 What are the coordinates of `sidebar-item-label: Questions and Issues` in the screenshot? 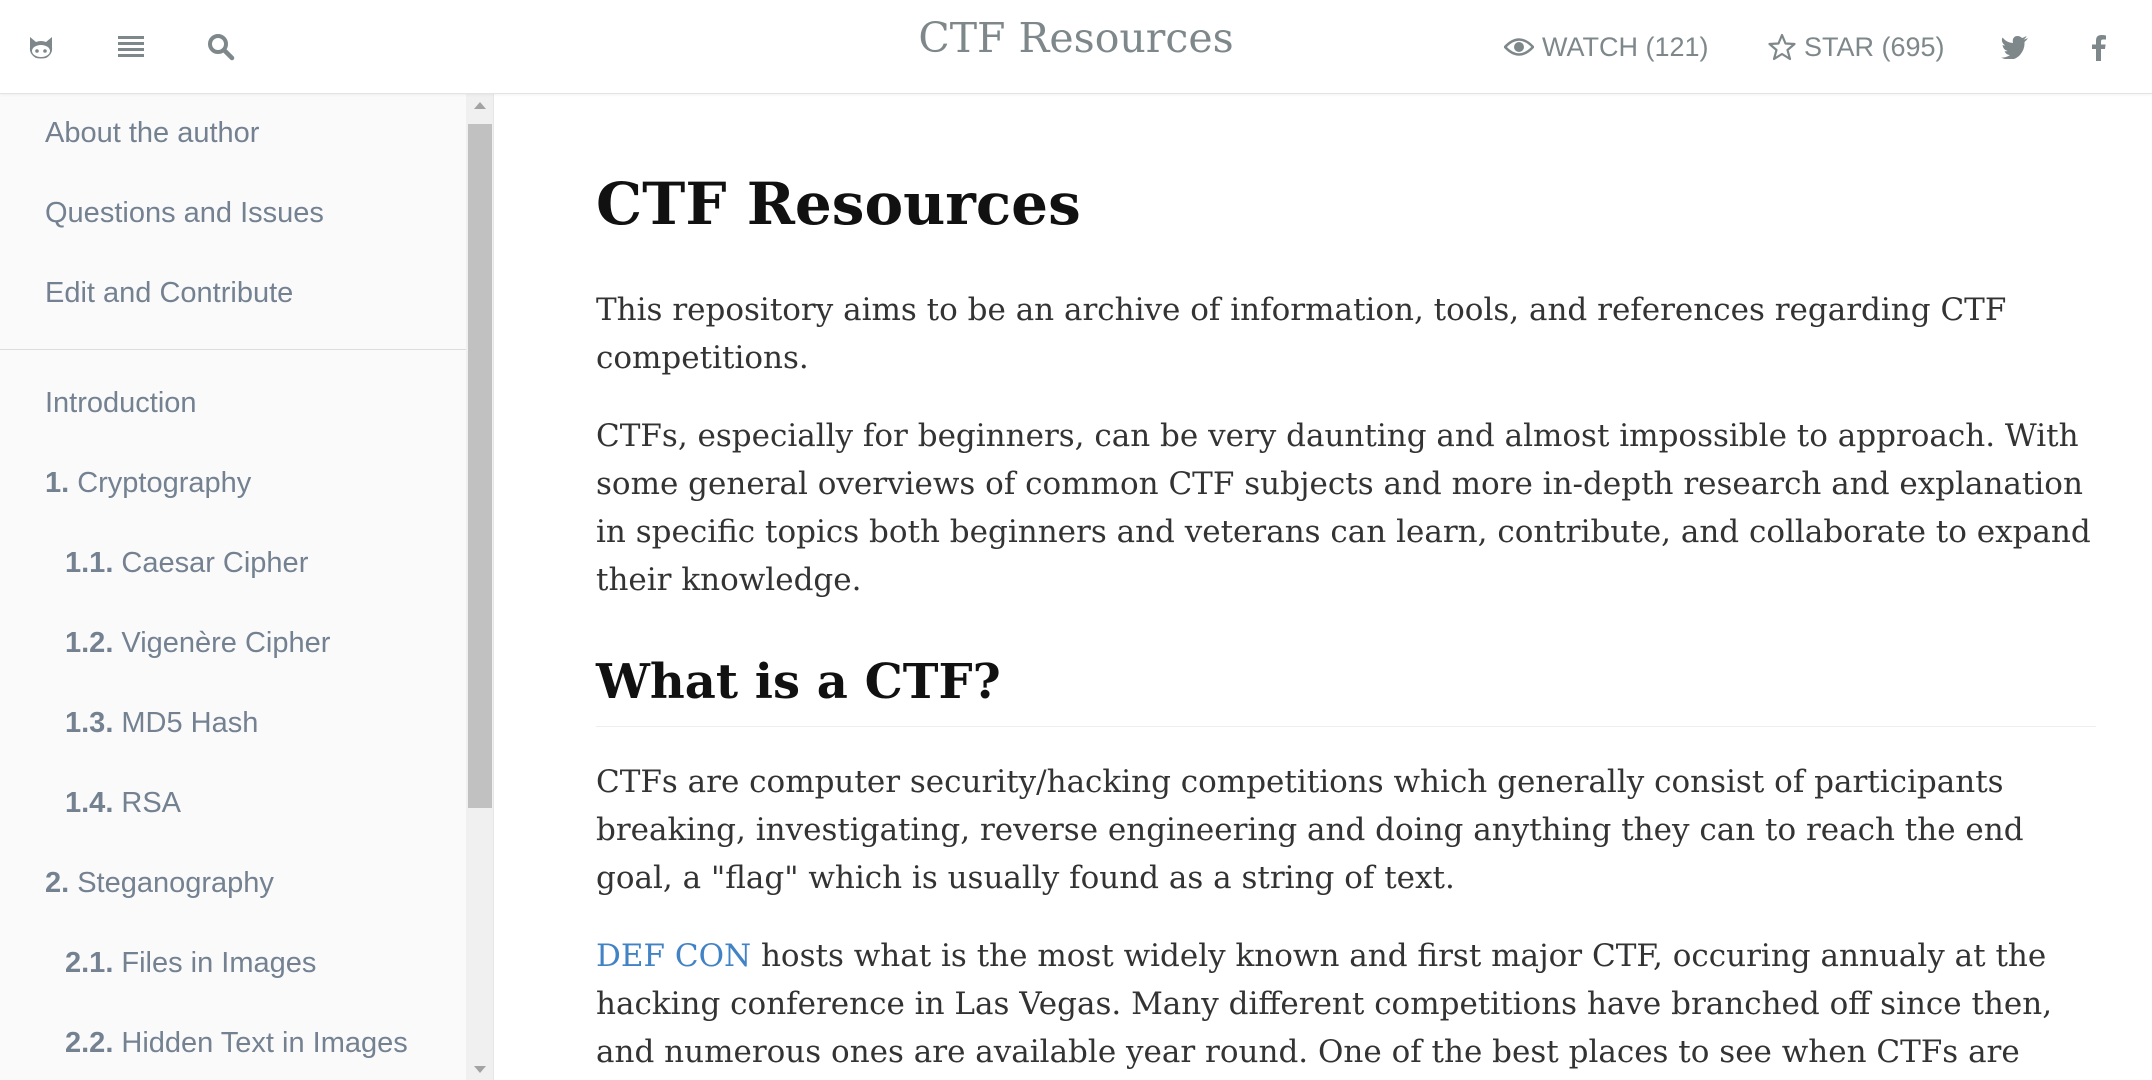 It's located at (184, 212).